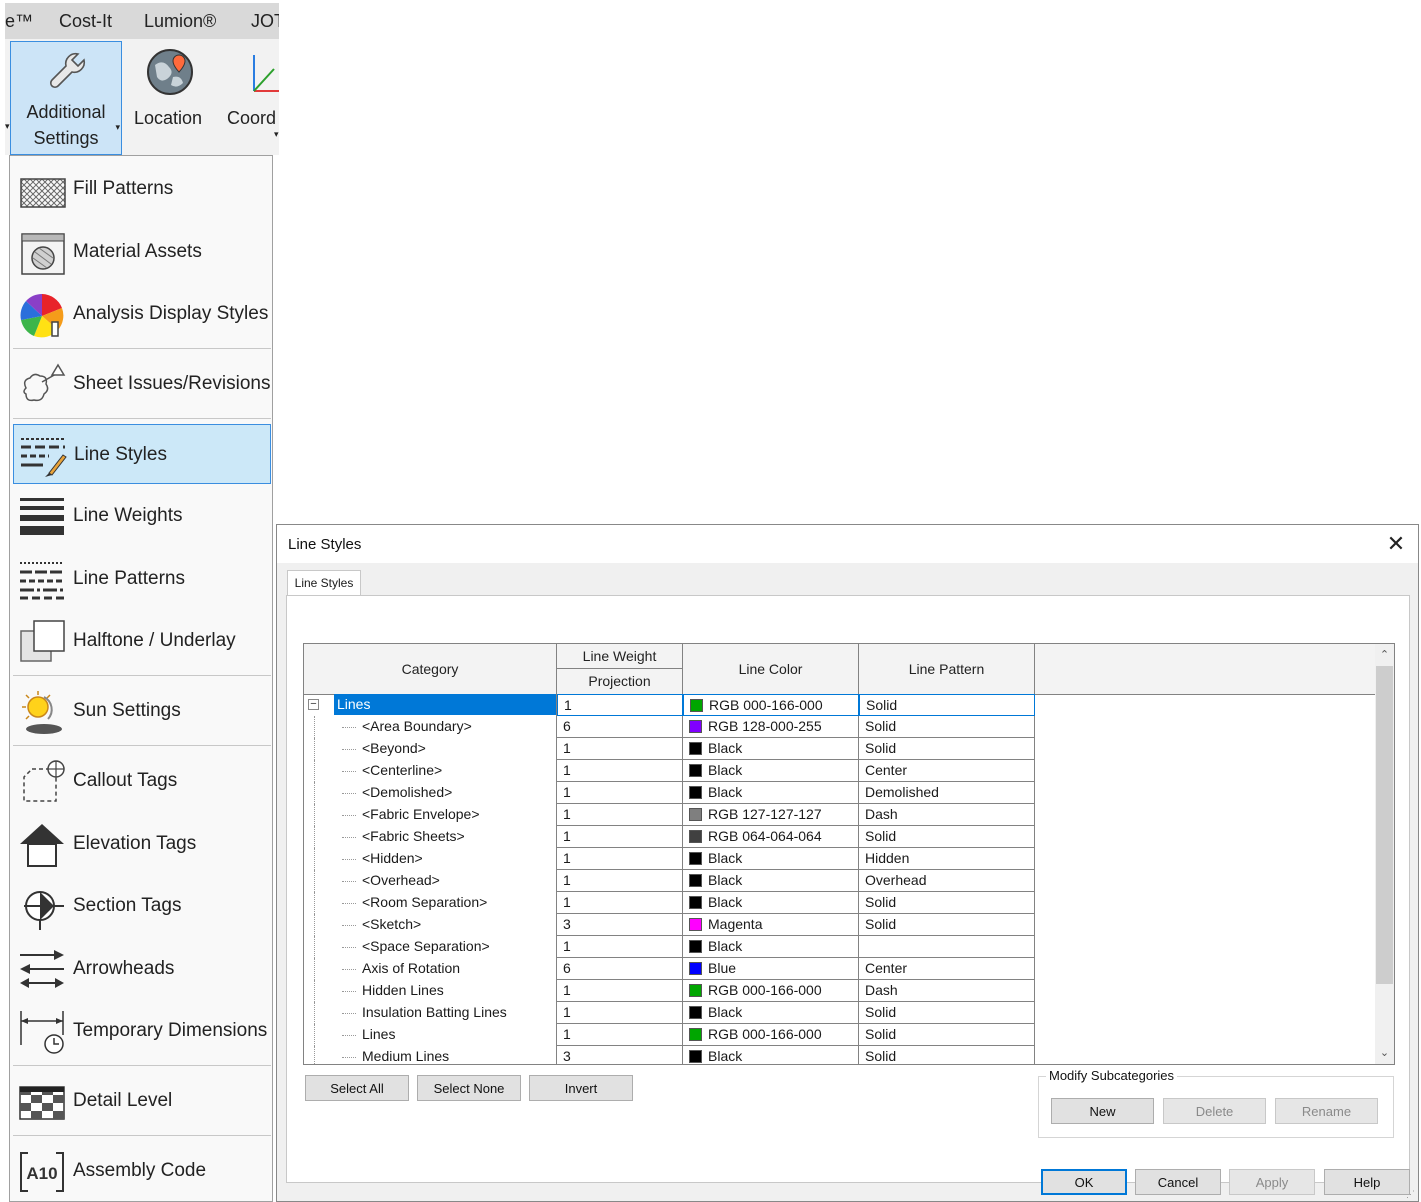 This screenshot has width=1421, height=1202. Describe the element at coordinates (469, 1088) in the screenshot. I see `select-none-button: Select None` at that location.